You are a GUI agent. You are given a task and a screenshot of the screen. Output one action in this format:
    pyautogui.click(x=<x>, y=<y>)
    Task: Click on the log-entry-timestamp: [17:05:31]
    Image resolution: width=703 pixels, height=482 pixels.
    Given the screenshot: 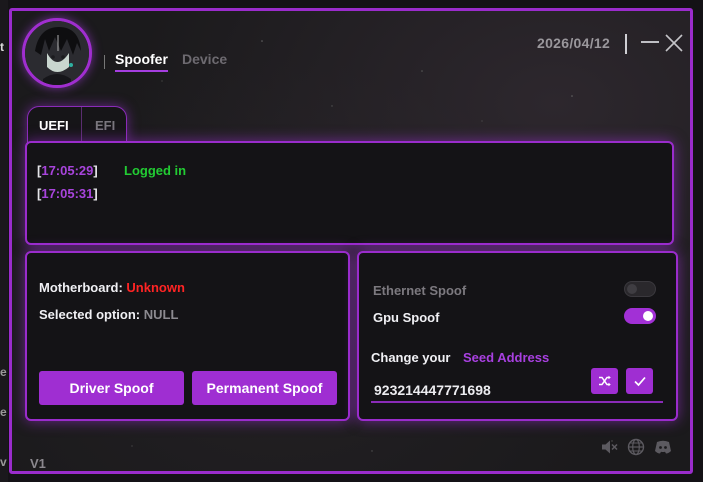 What is the action you would take?
    pyautogui.click(x=67, y=193)
    